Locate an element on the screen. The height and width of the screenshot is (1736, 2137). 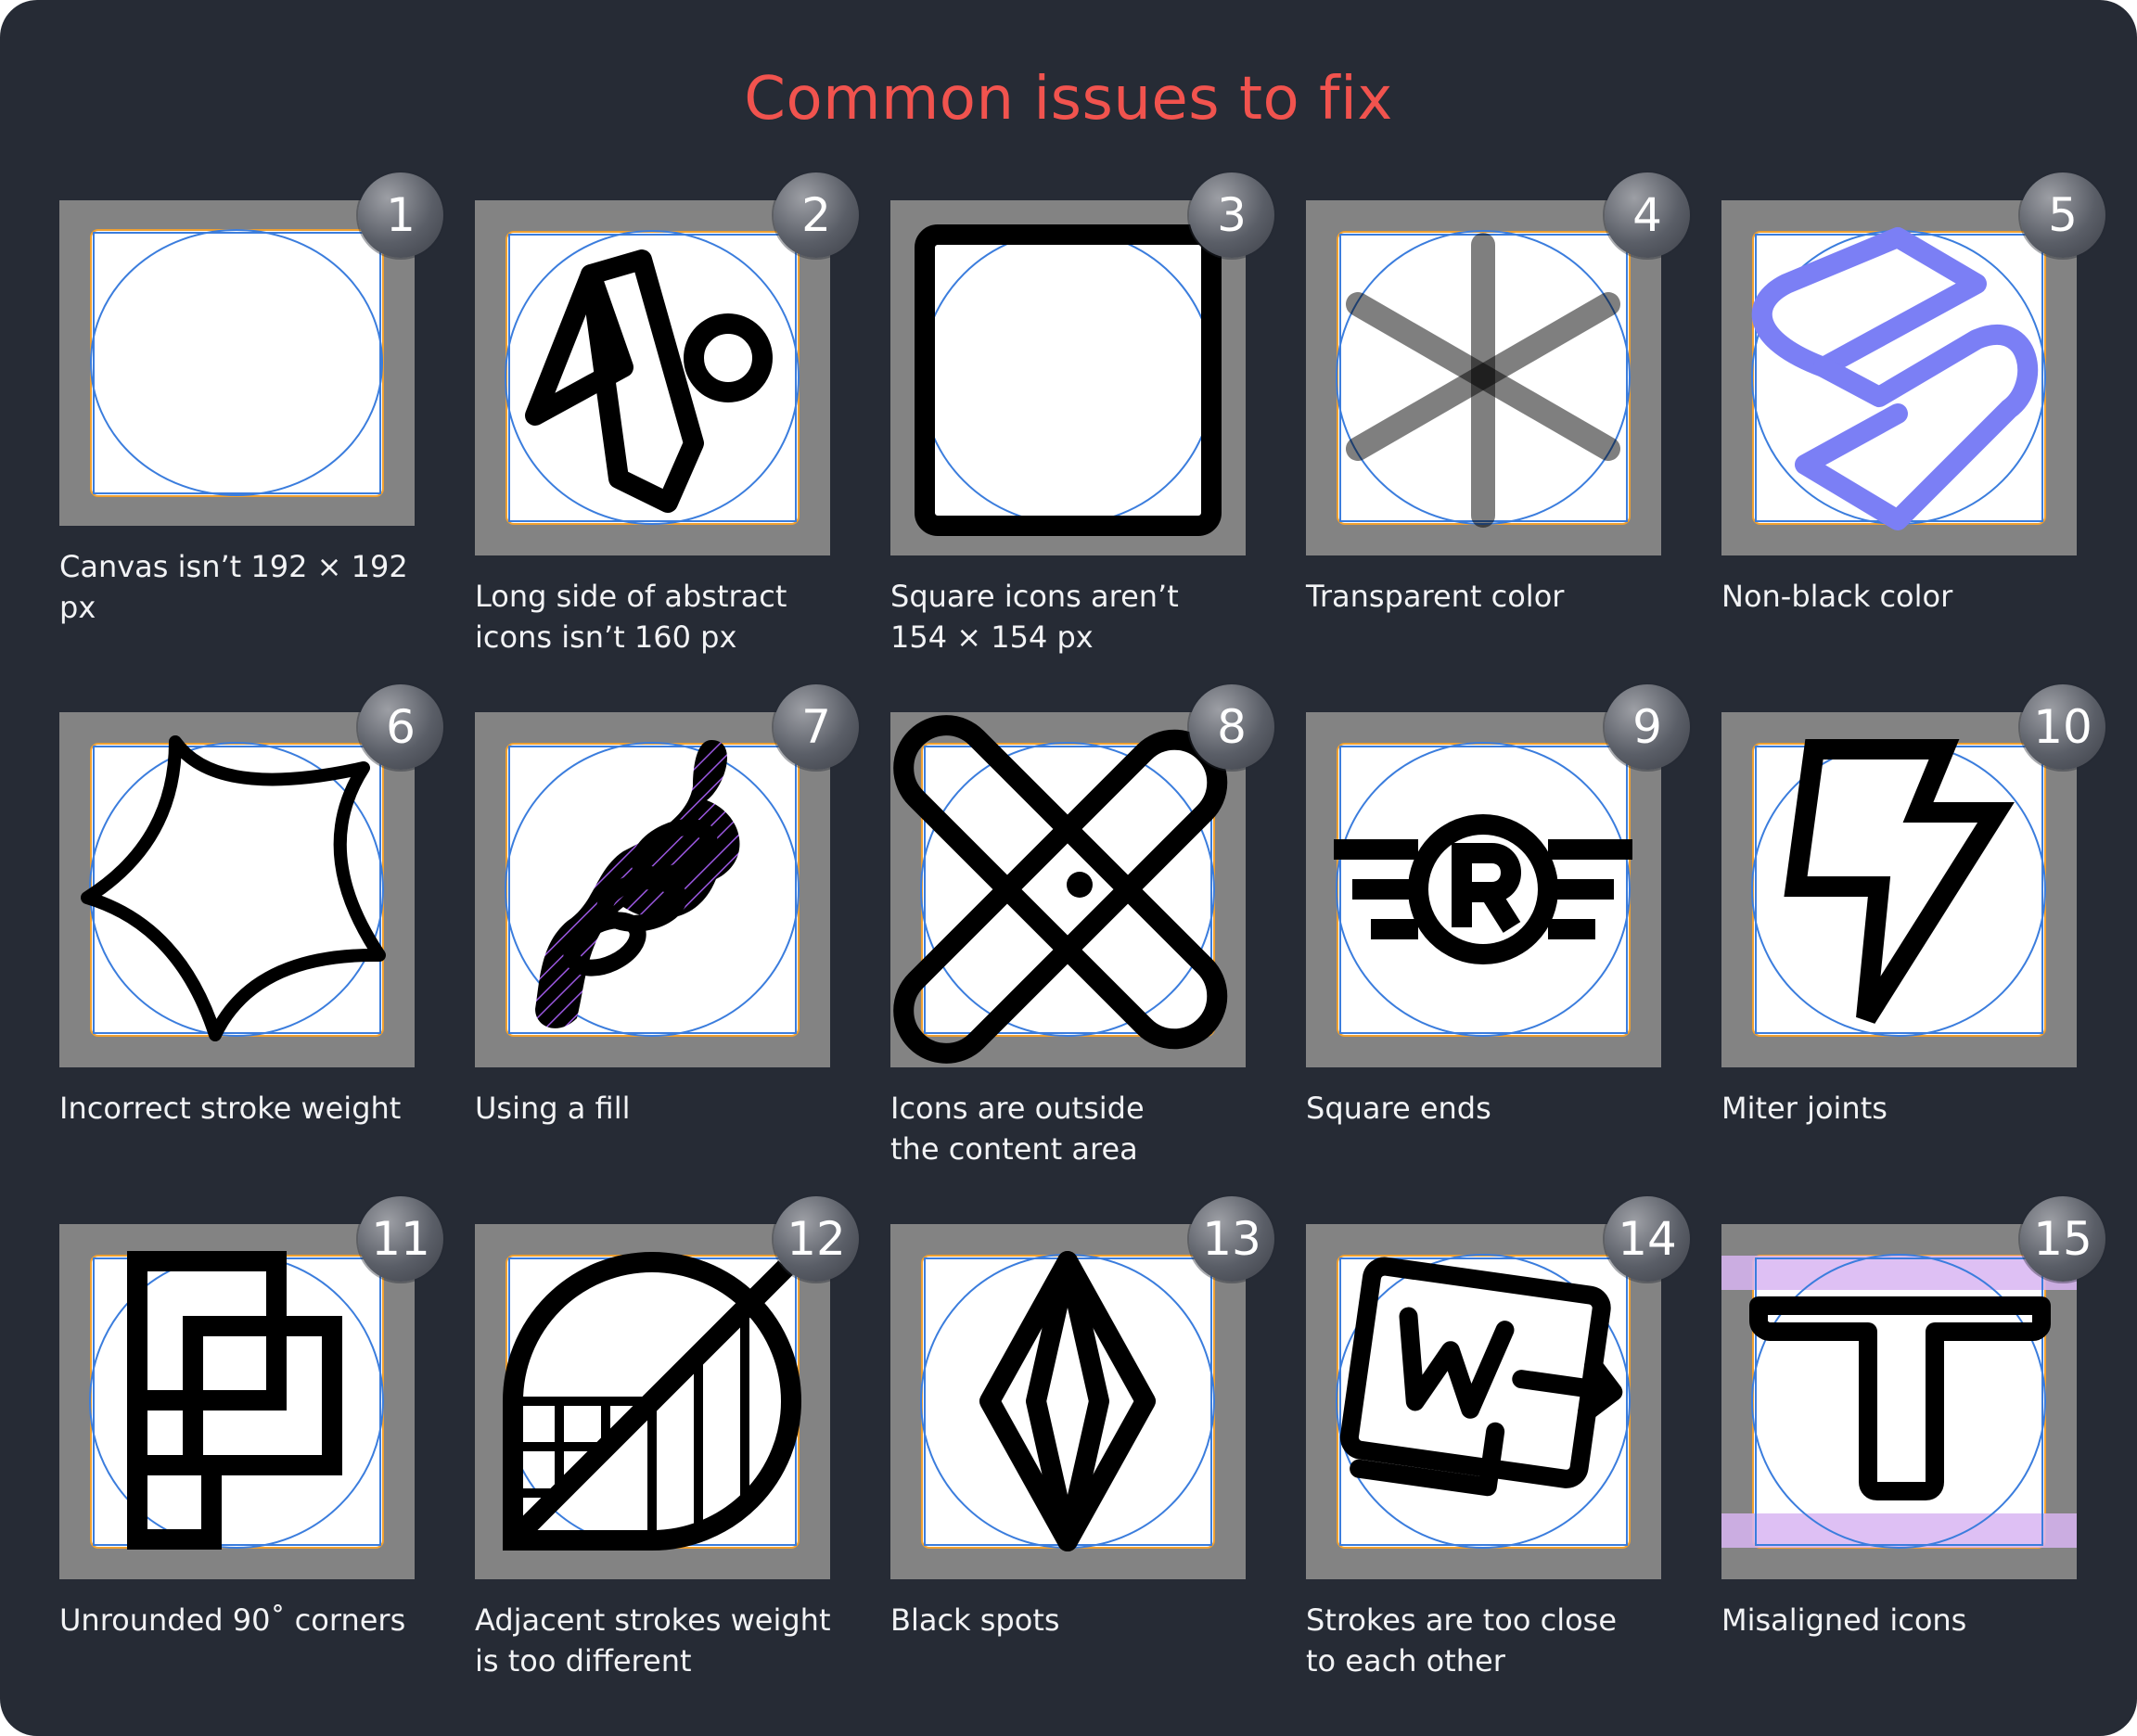
issue-number-badge: 8 is located at coordinates (1232, 727).